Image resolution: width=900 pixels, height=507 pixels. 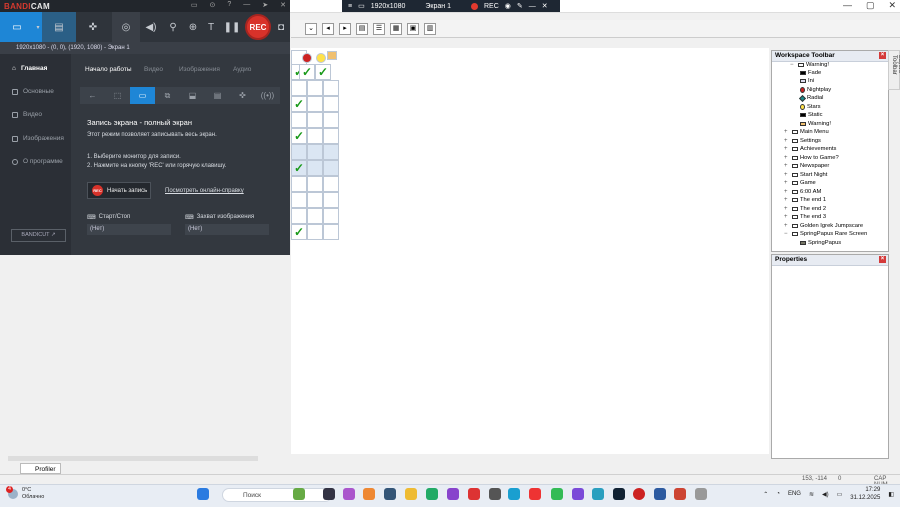 What do you see at coordinates (151, 27) in the screenshot?
I see `speaker-button: ◀)` at bounding box center [151, 27].